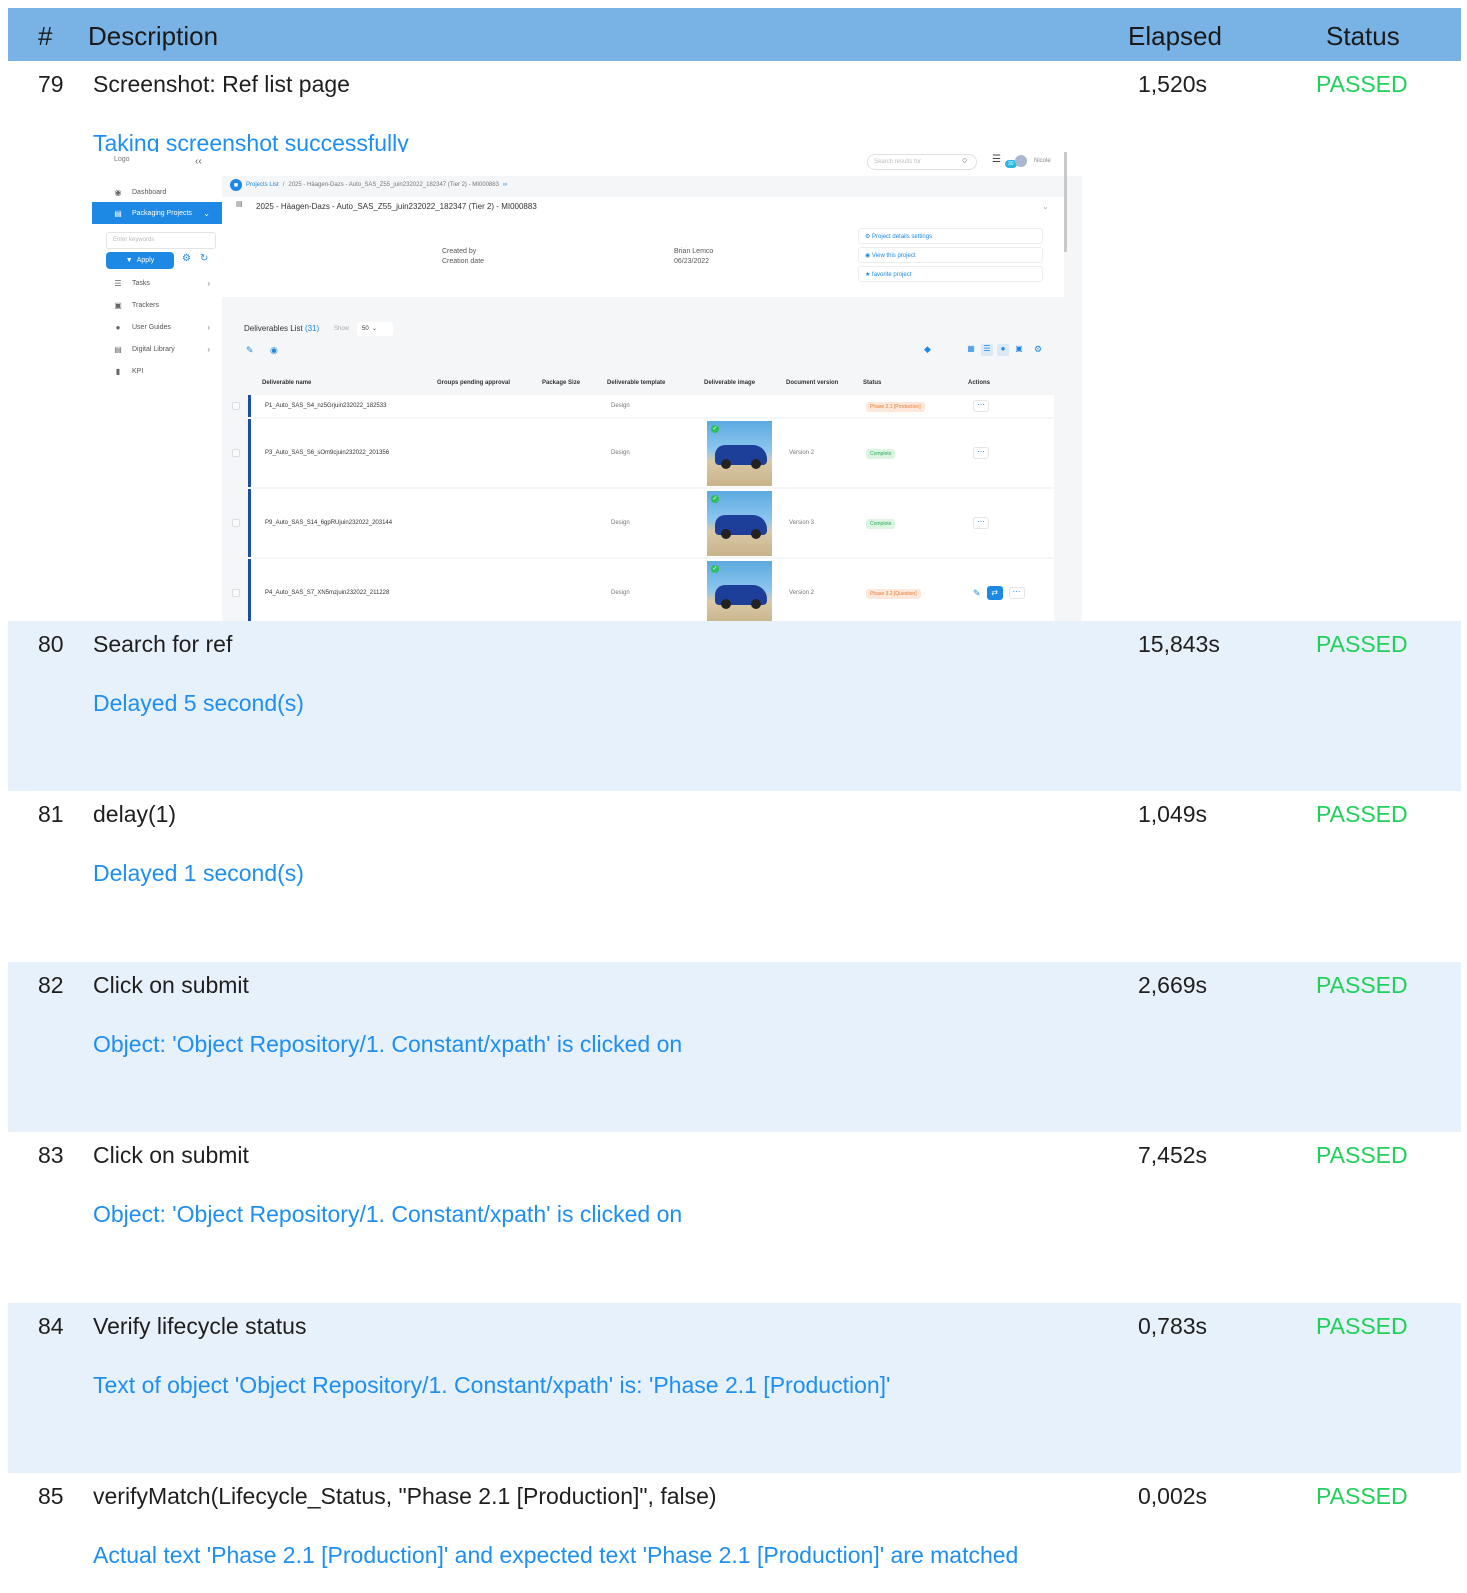  I want to click on step-elapsed: 1,520s, so click(1173, 84).